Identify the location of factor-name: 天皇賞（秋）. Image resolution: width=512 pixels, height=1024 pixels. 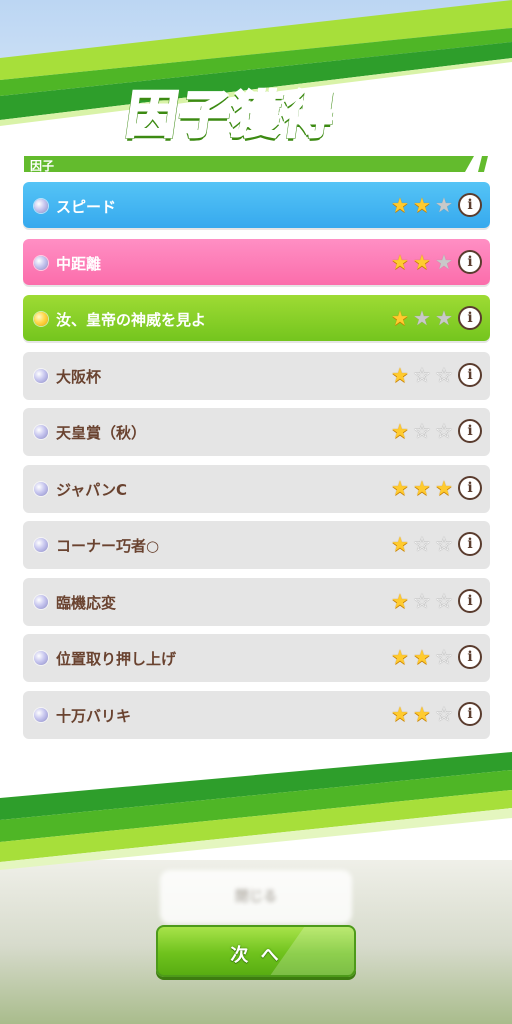
(101, 433).